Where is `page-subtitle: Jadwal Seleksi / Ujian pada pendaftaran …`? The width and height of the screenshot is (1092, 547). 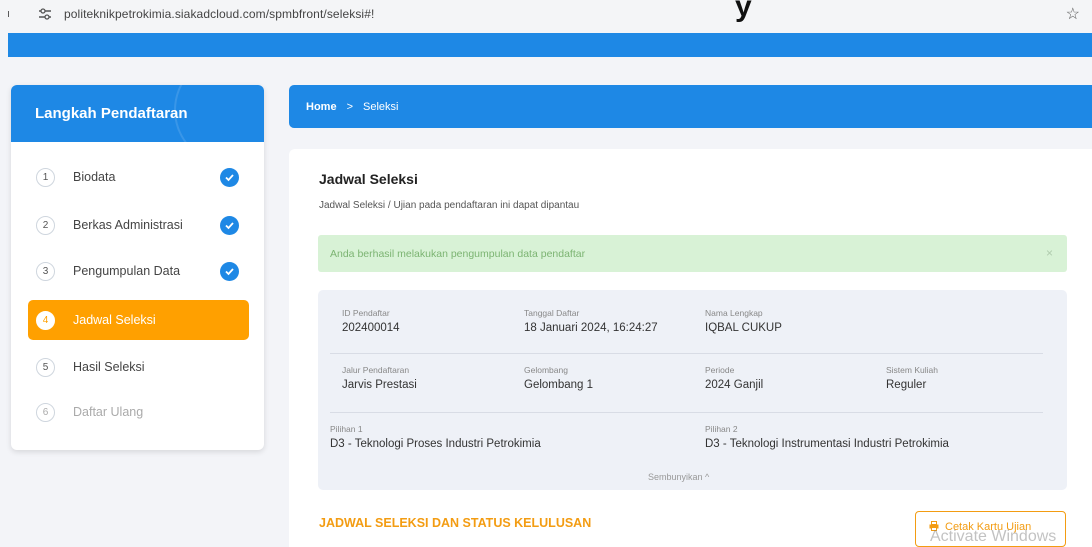
page-subtitle: Jadwal Seleksi / Ujian pada pendaftaran … is located at coordinates (449, 205).